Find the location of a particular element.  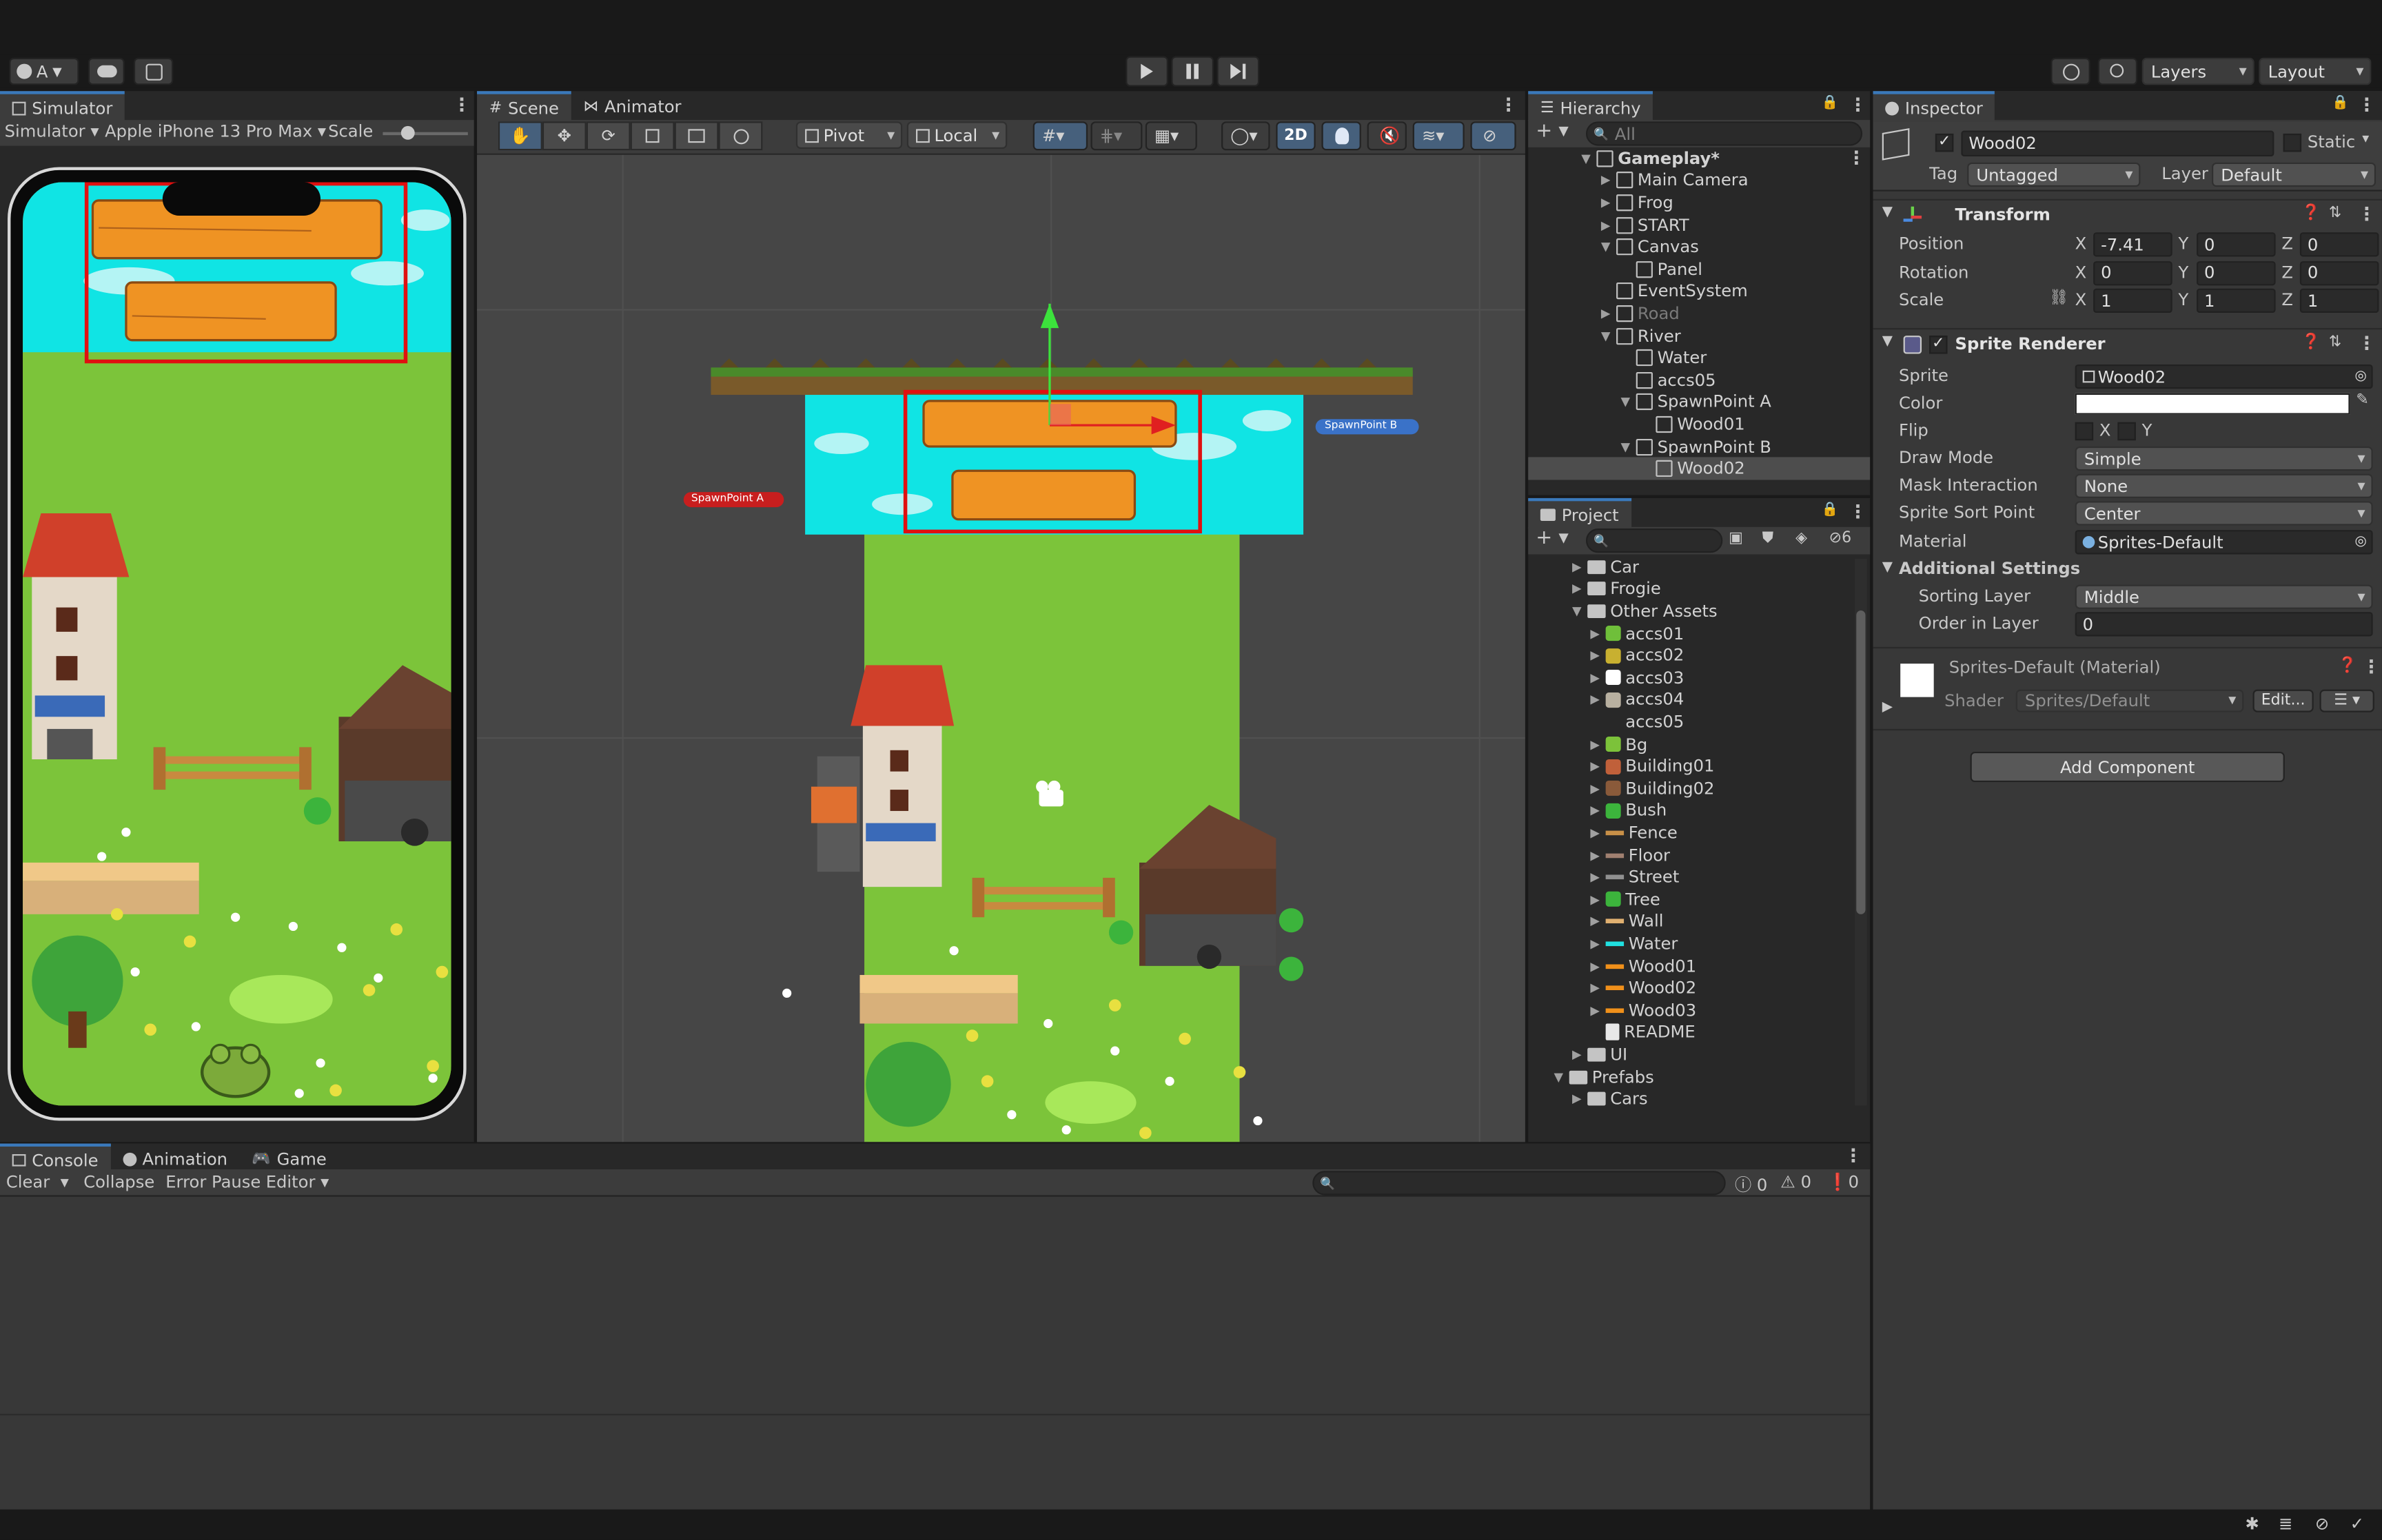

cache-icon: ≣ is located at coordinates (2285, 1524).